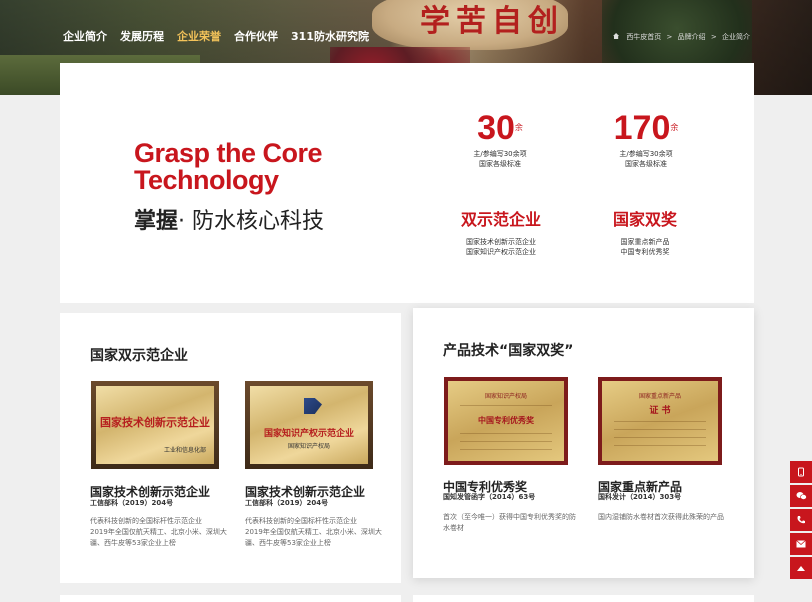  What do you see at coordinates (184, 450) in the screenshot?
I see `plaque-sub: 工业和信息化部` at bounding box center [184, 450].